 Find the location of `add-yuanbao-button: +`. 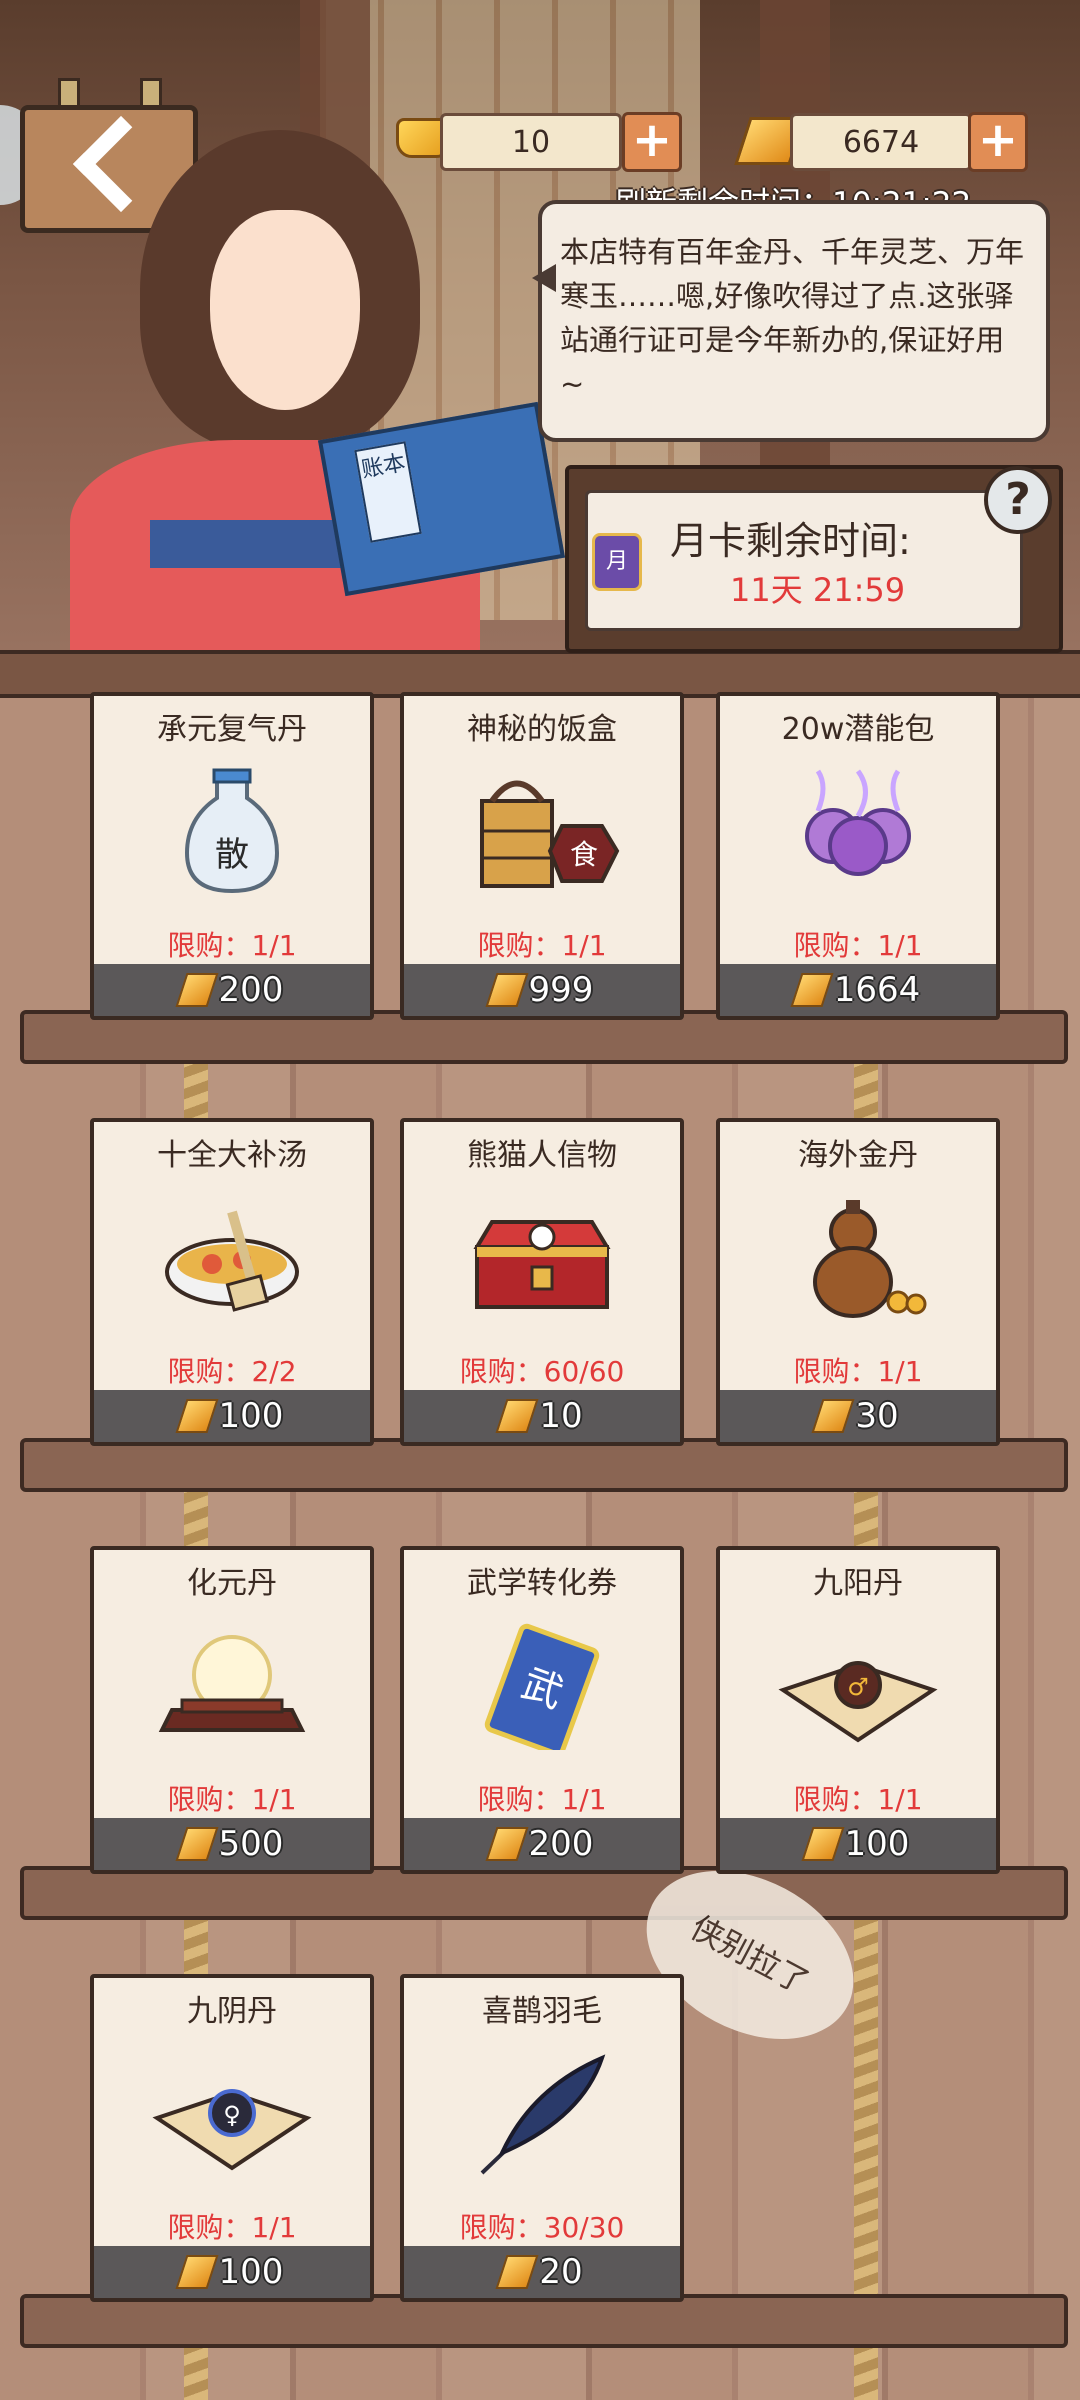

add-yuanbao-button: + is located at coordinates (652, 142).